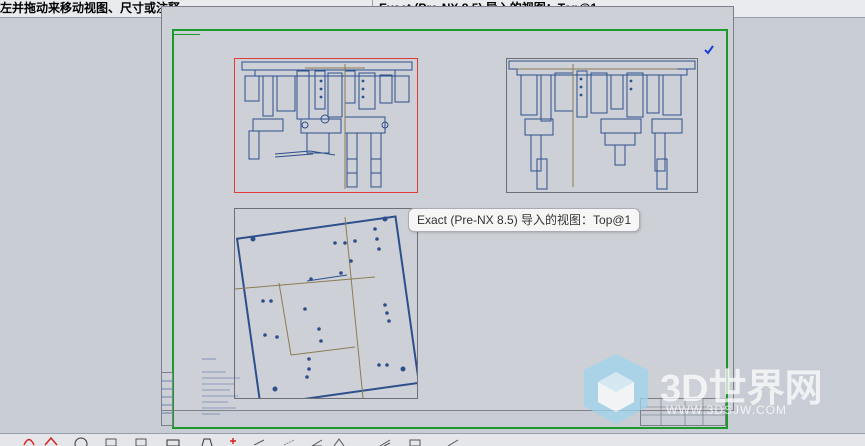 This screenshot has height=446, width=865. I want to click on revision-grid, so click(167, 397).